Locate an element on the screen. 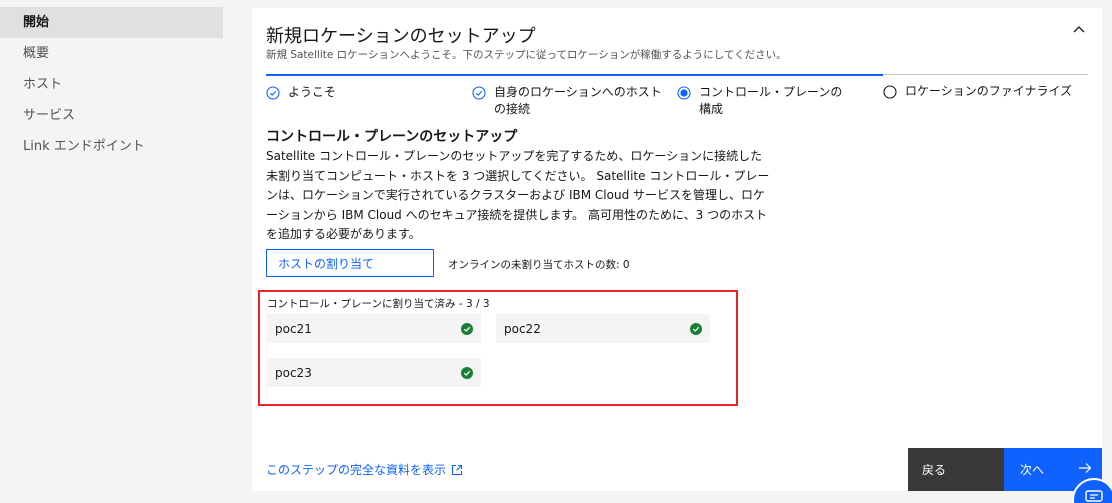 The height and width of the screenshot is (503, 1112). host-name: poc21 is located at coordinates (293, 328).